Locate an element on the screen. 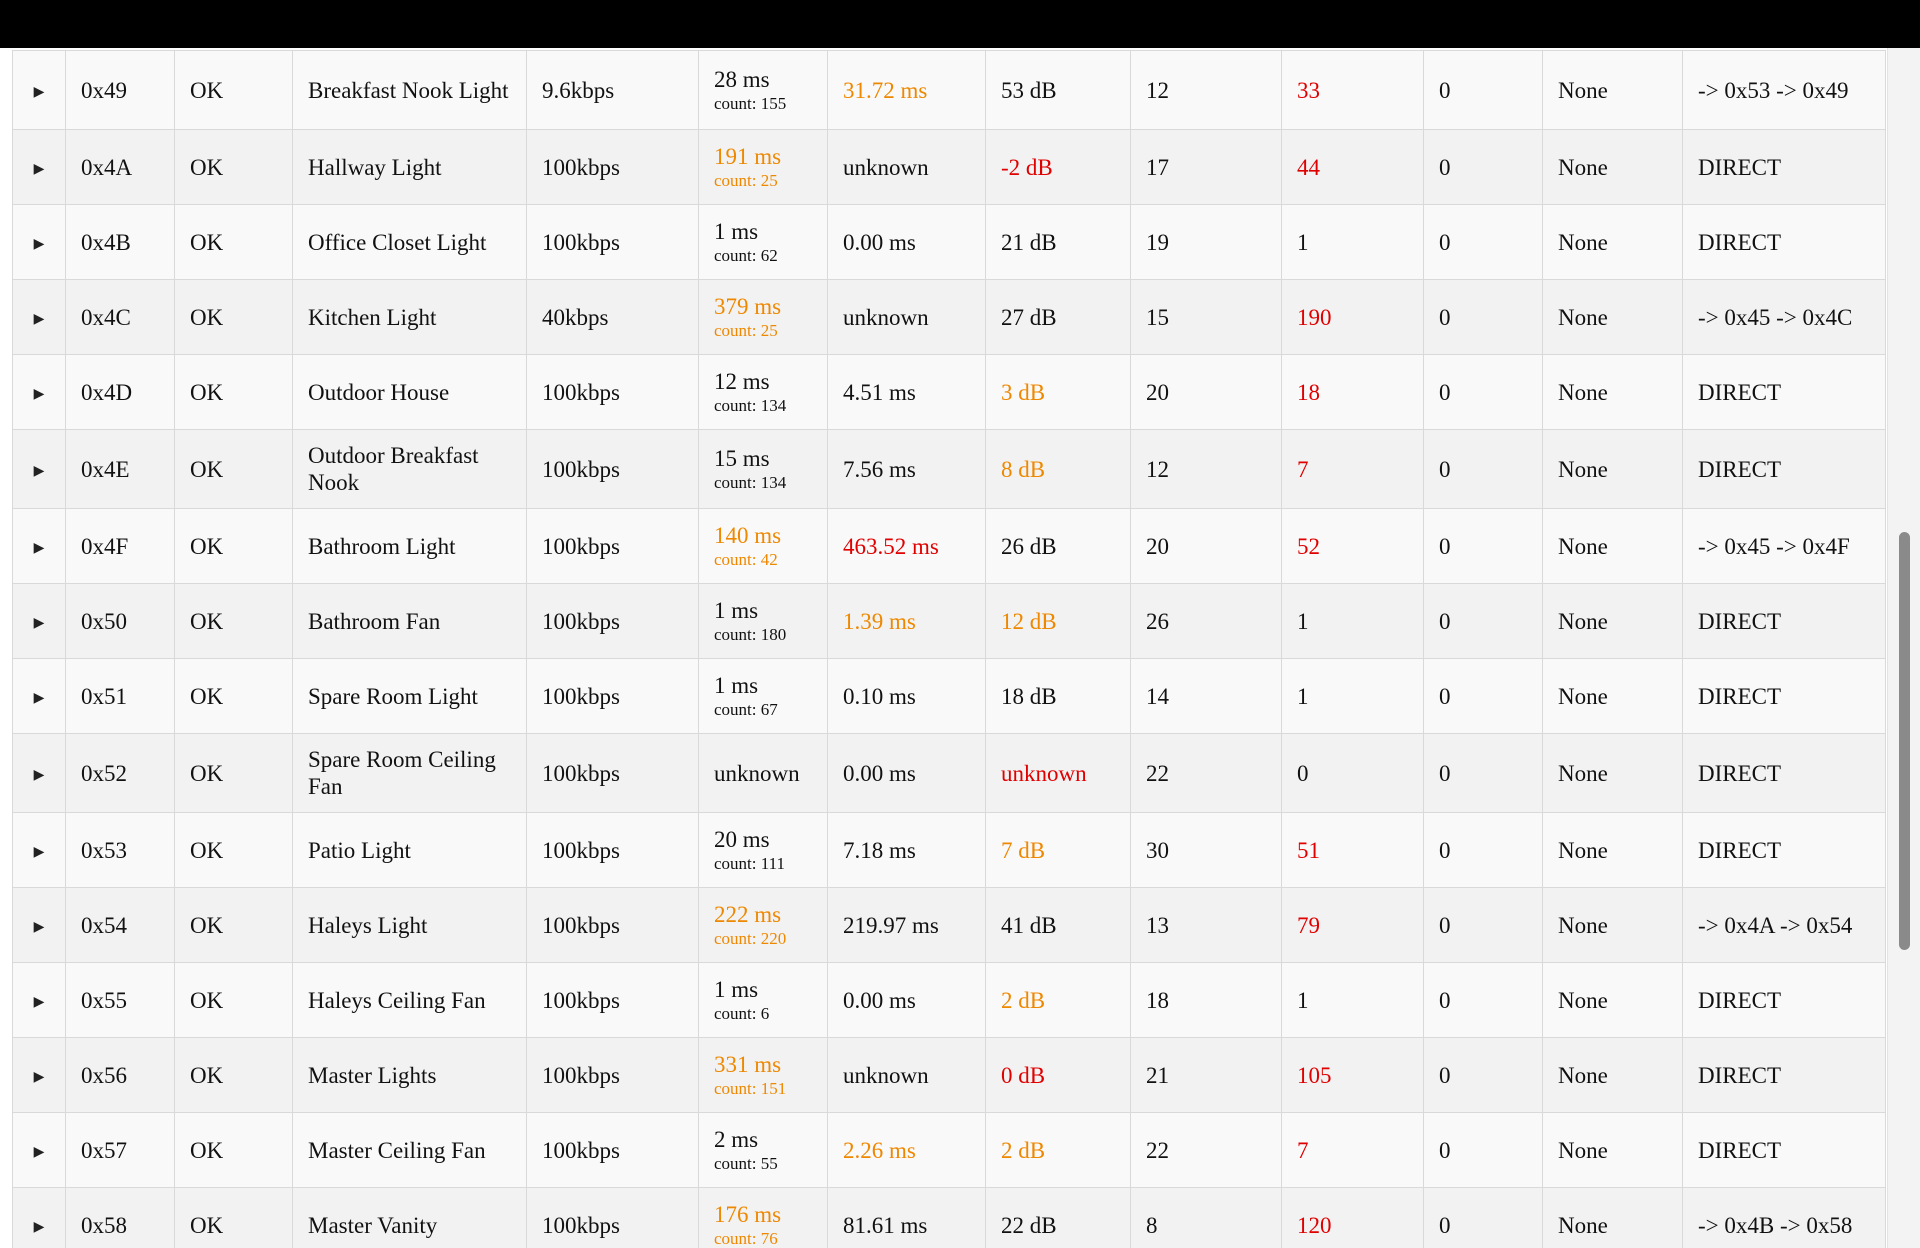 This screenshot has height=1248, width=1920. vertical-scrollbar is located at coordinates (1903, 648).